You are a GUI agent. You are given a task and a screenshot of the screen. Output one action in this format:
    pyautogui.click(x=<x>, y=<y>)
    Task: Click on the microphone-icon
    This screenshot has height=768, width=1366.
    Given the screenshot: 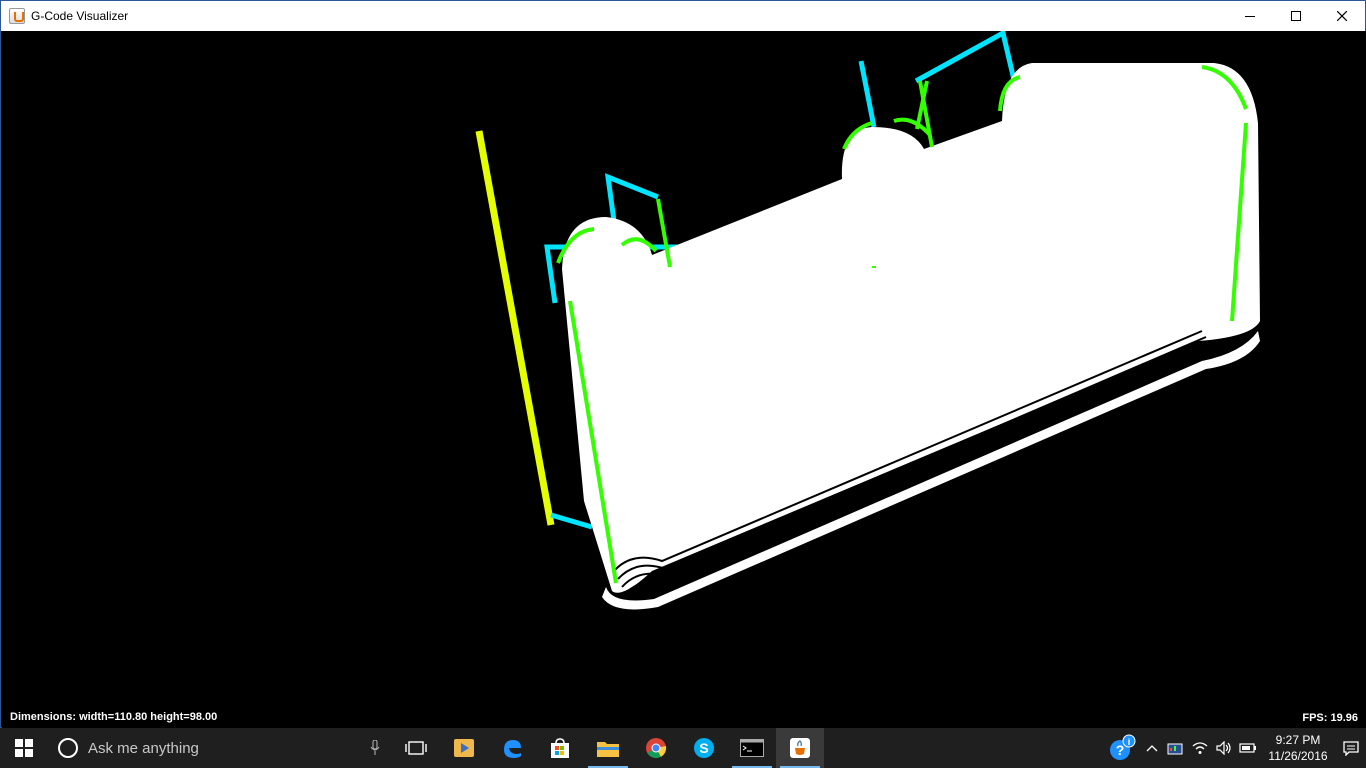 What is the action you would take?
    pyautogui.click(x=375, y=748)
    